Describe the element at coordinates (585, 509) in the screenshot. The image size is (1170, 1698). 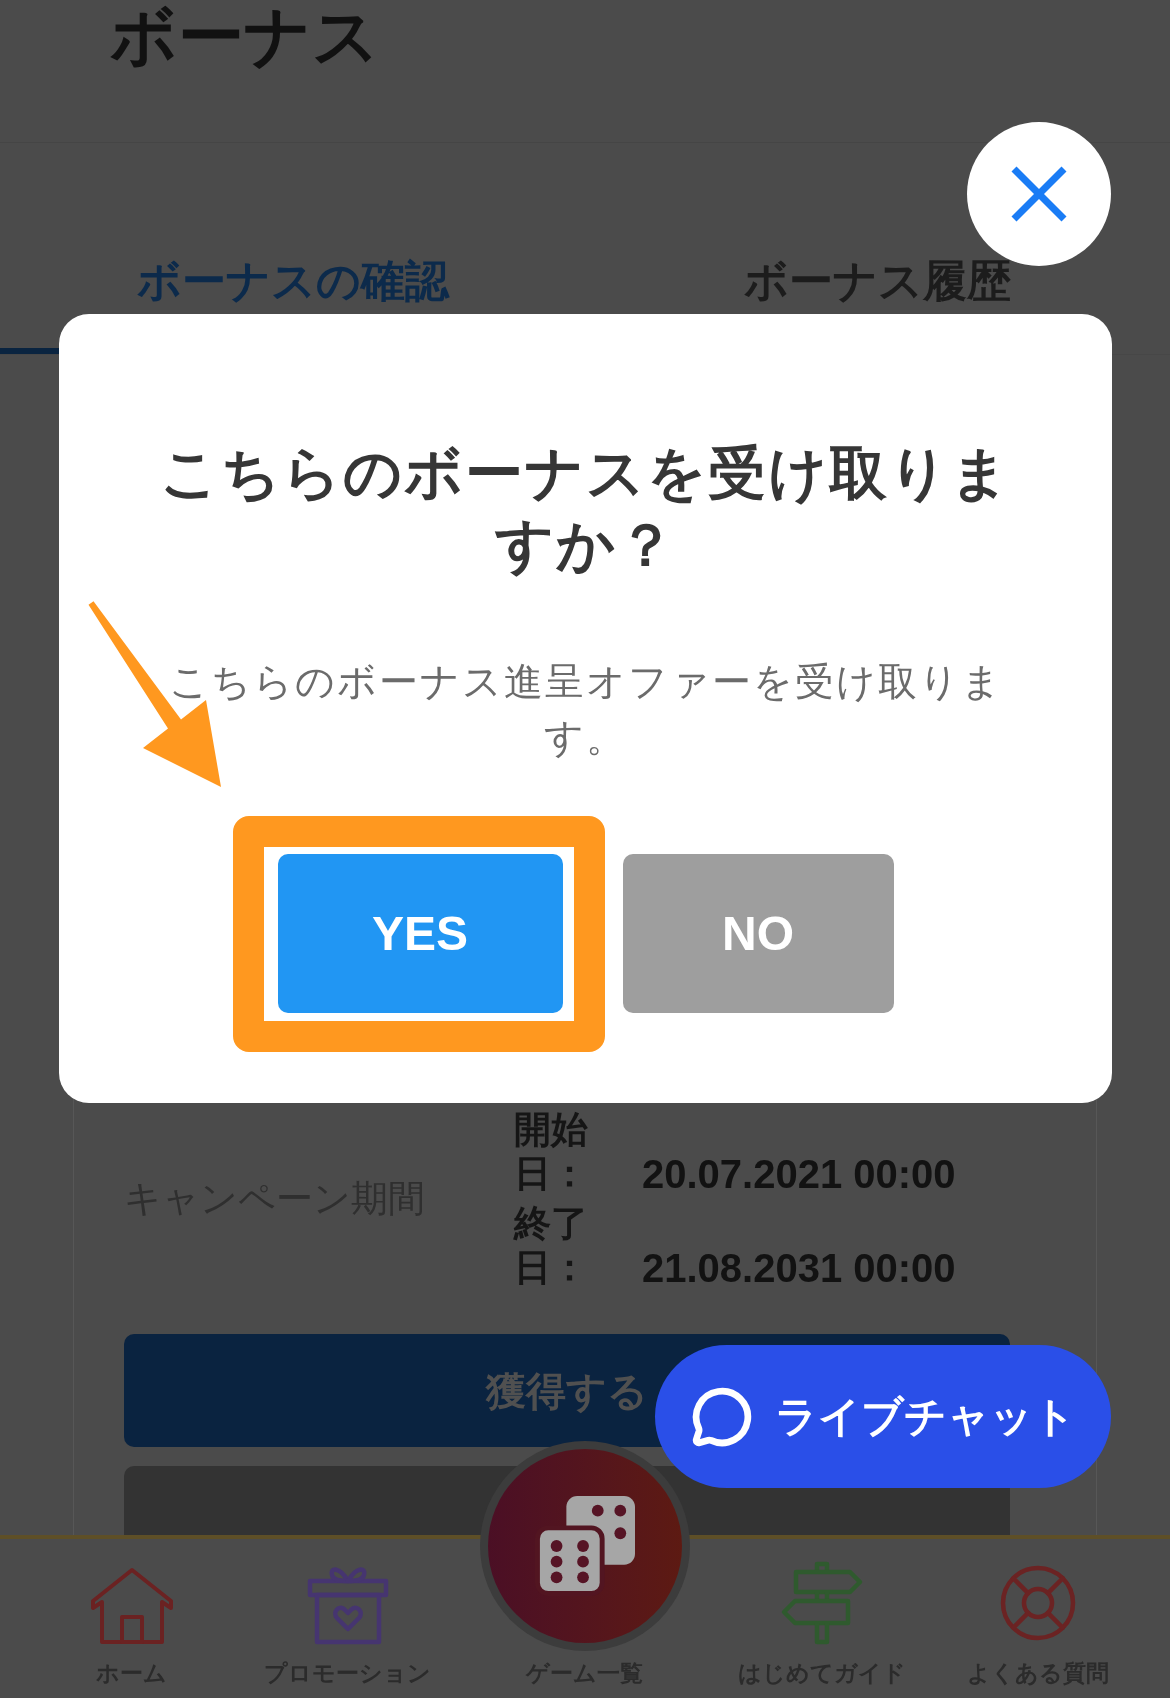
I see `dialog-title: こちらのボーナスを受け取りますか？` at that location.